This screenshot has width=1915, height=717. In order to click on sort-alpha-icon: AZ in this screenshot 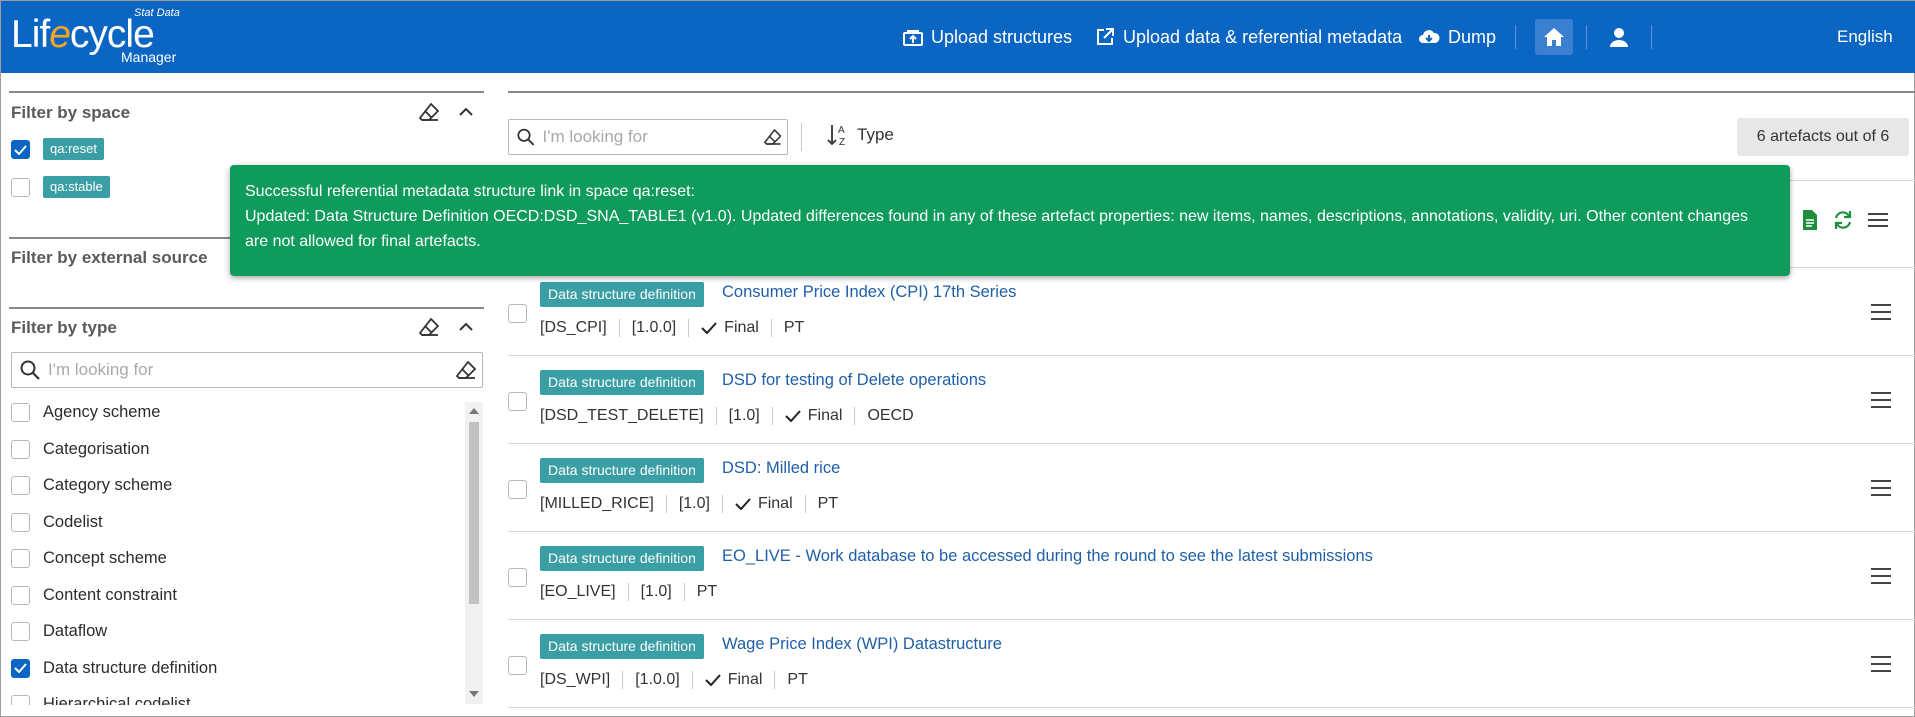, I will do `click(836, 136)`.